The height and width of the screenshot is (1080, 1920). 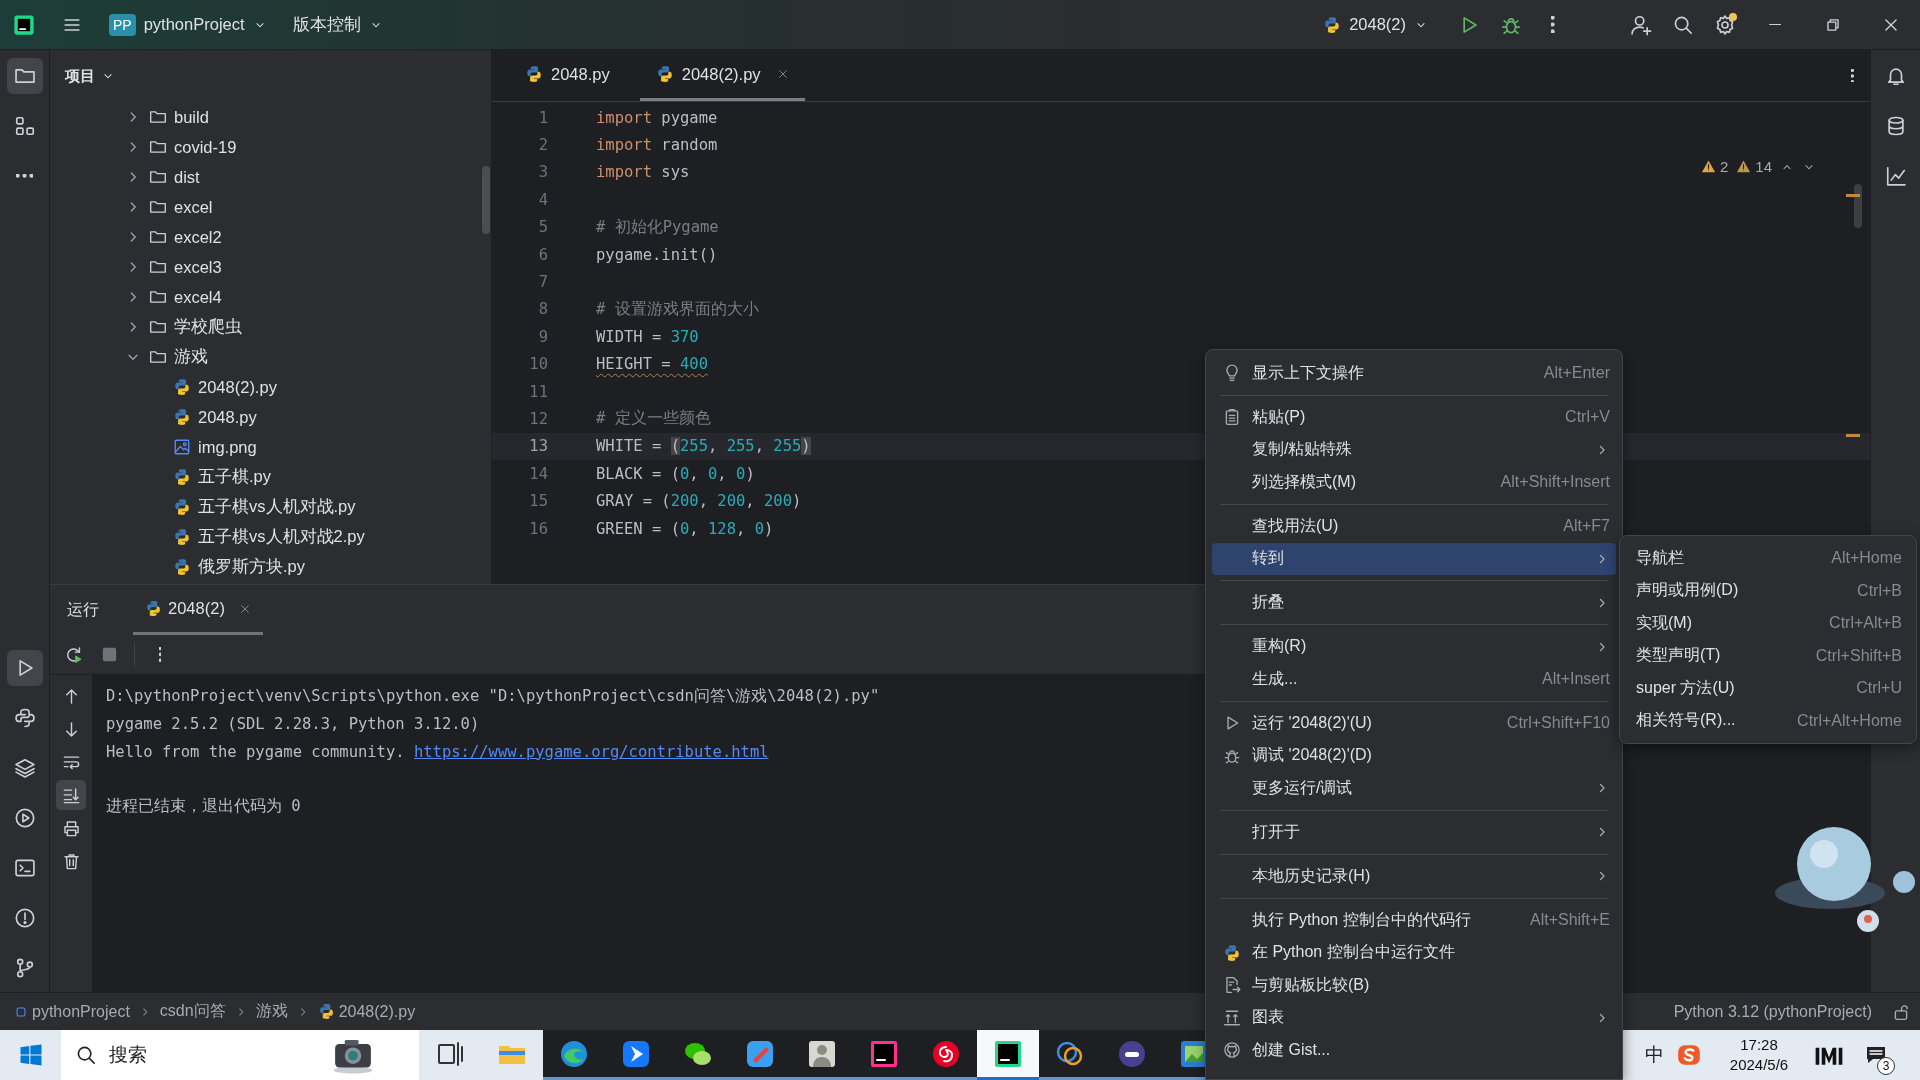 What do you see at coordinates (493, 697) in the screenshot?
I see `console-text: D:\pythonProject\venv\Scripts\python.exe "D:\pythonProject\csdn问答\游戏\2048(2).py"` at bounding box center [493, 697].